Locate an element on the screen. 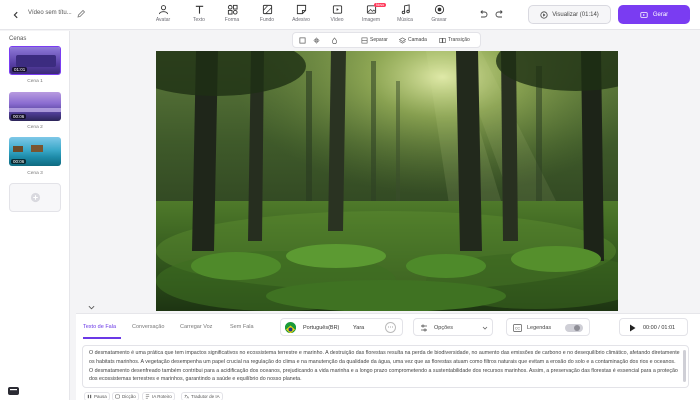  tab-upload-voice: Carregar Voz is located at coordinates (196, 327).